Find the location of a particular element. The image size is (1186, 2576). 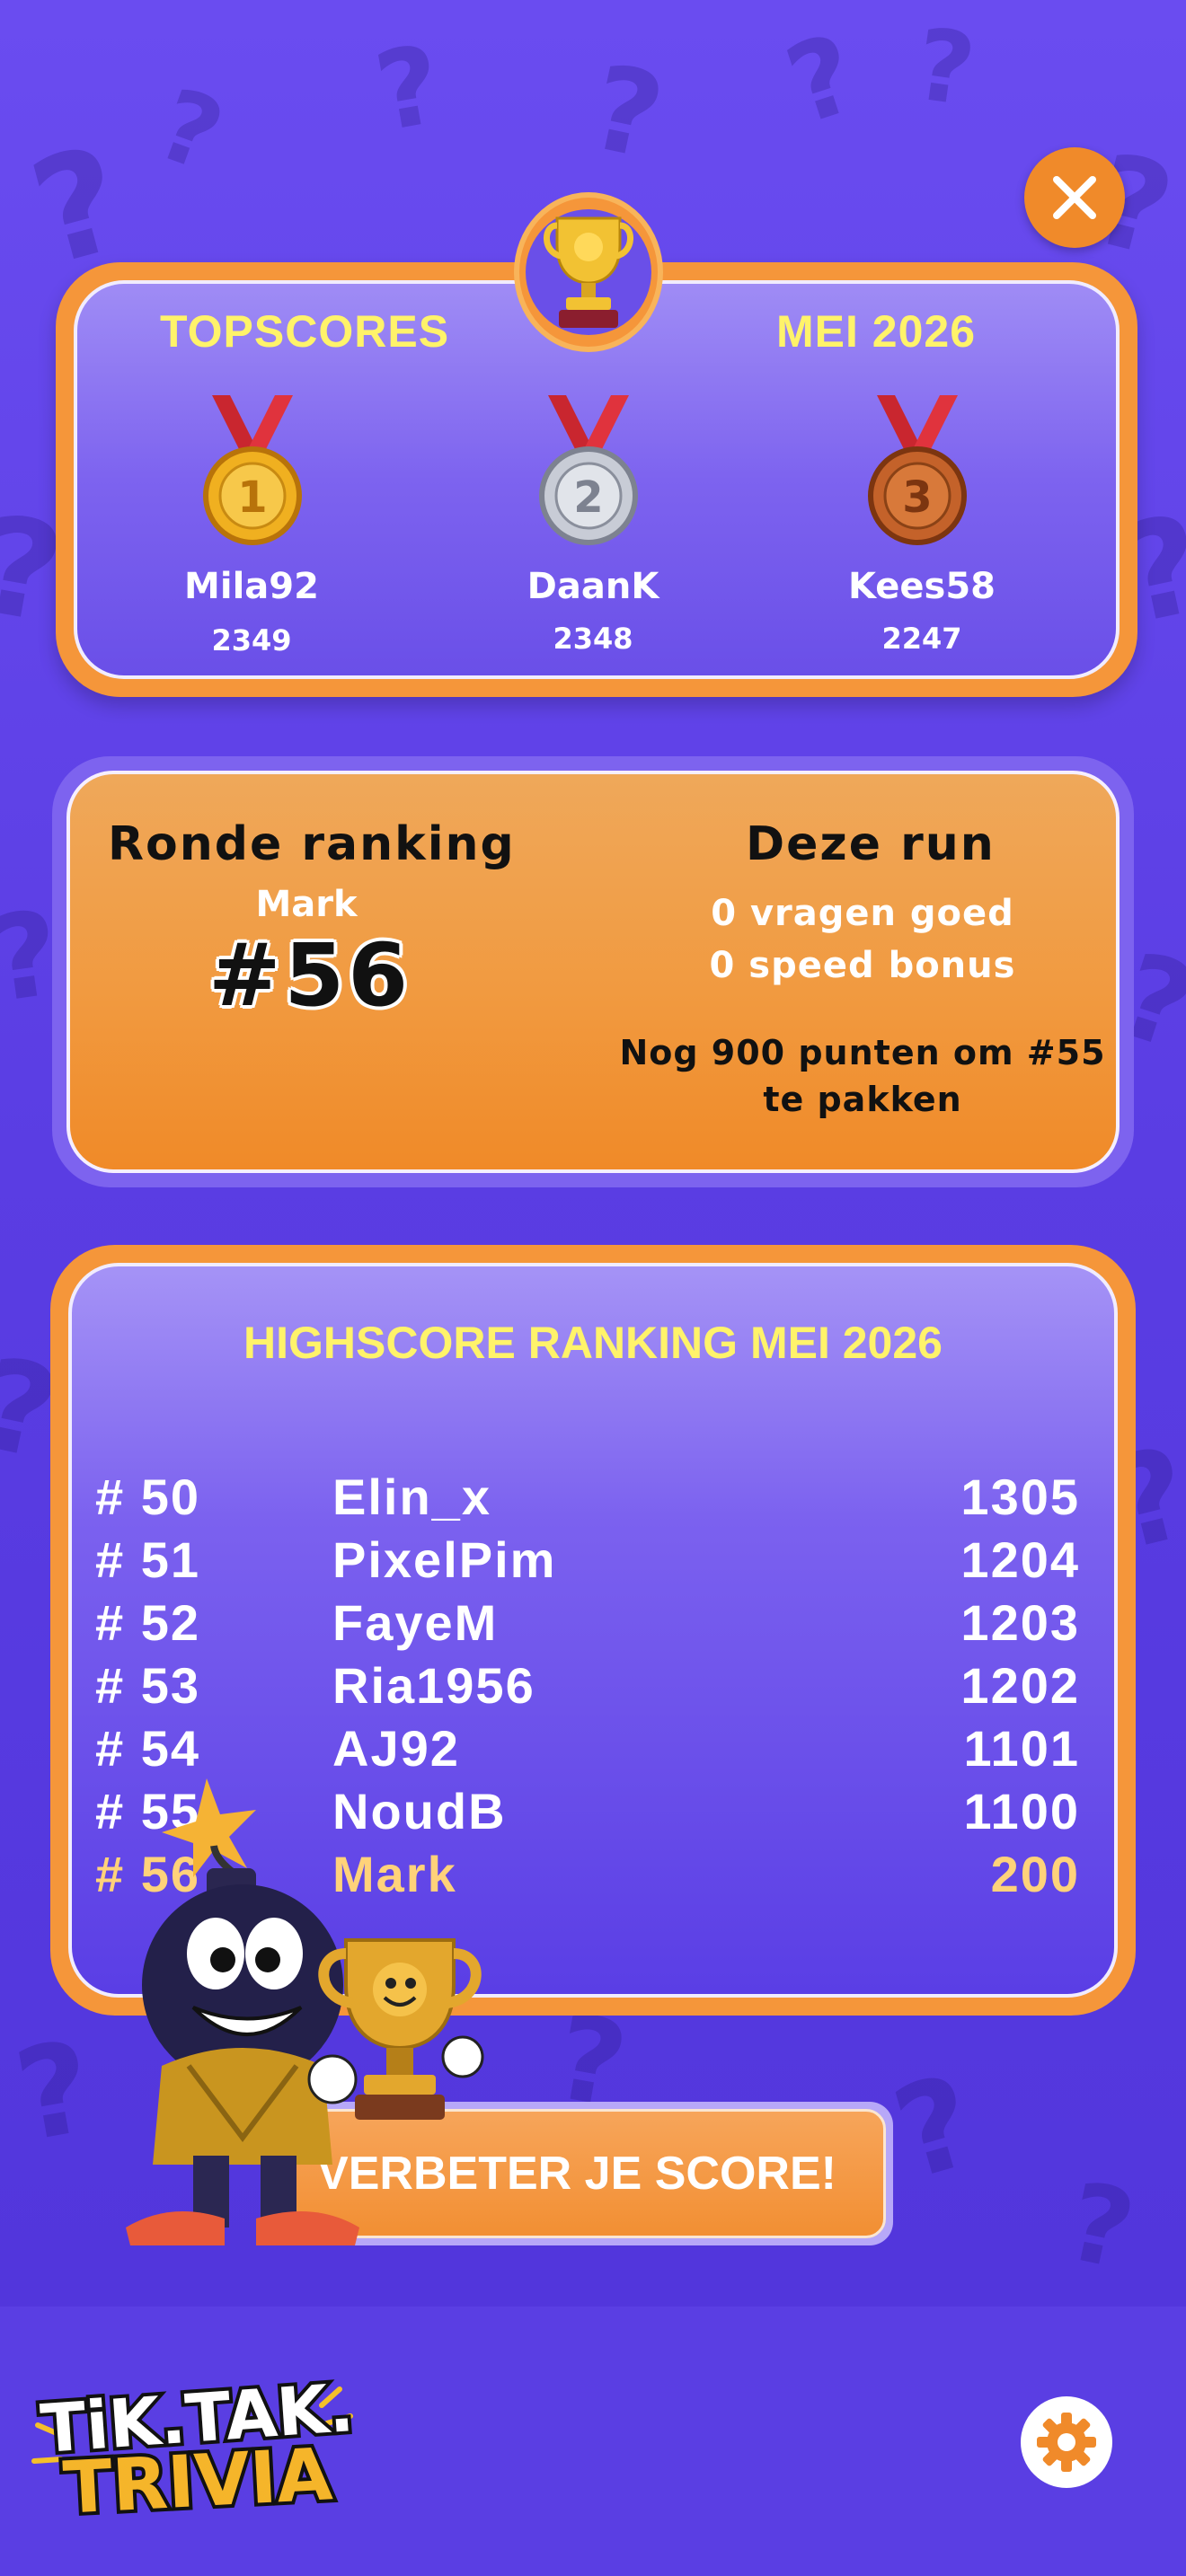

close-icon is located at coordinates (1074, 197).